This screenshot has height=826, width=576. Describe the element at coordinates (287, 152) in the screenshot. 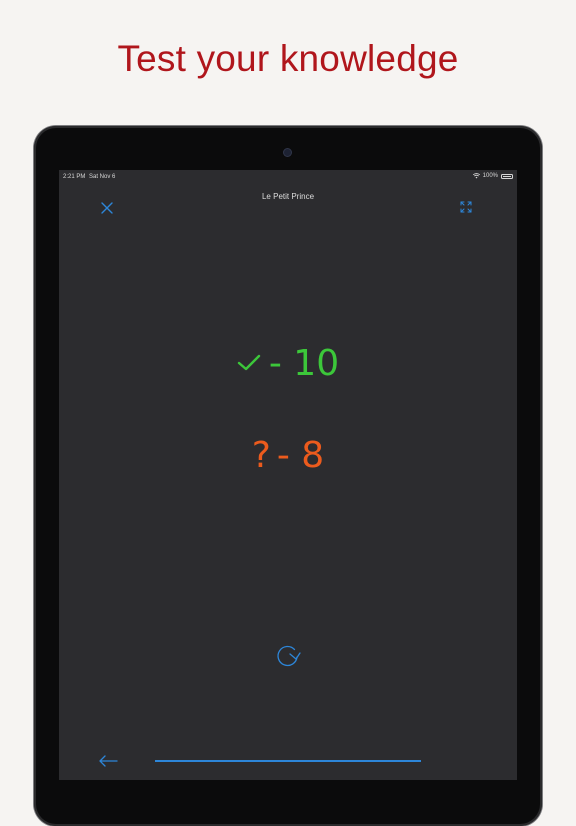

I see `front-camera` at that location.